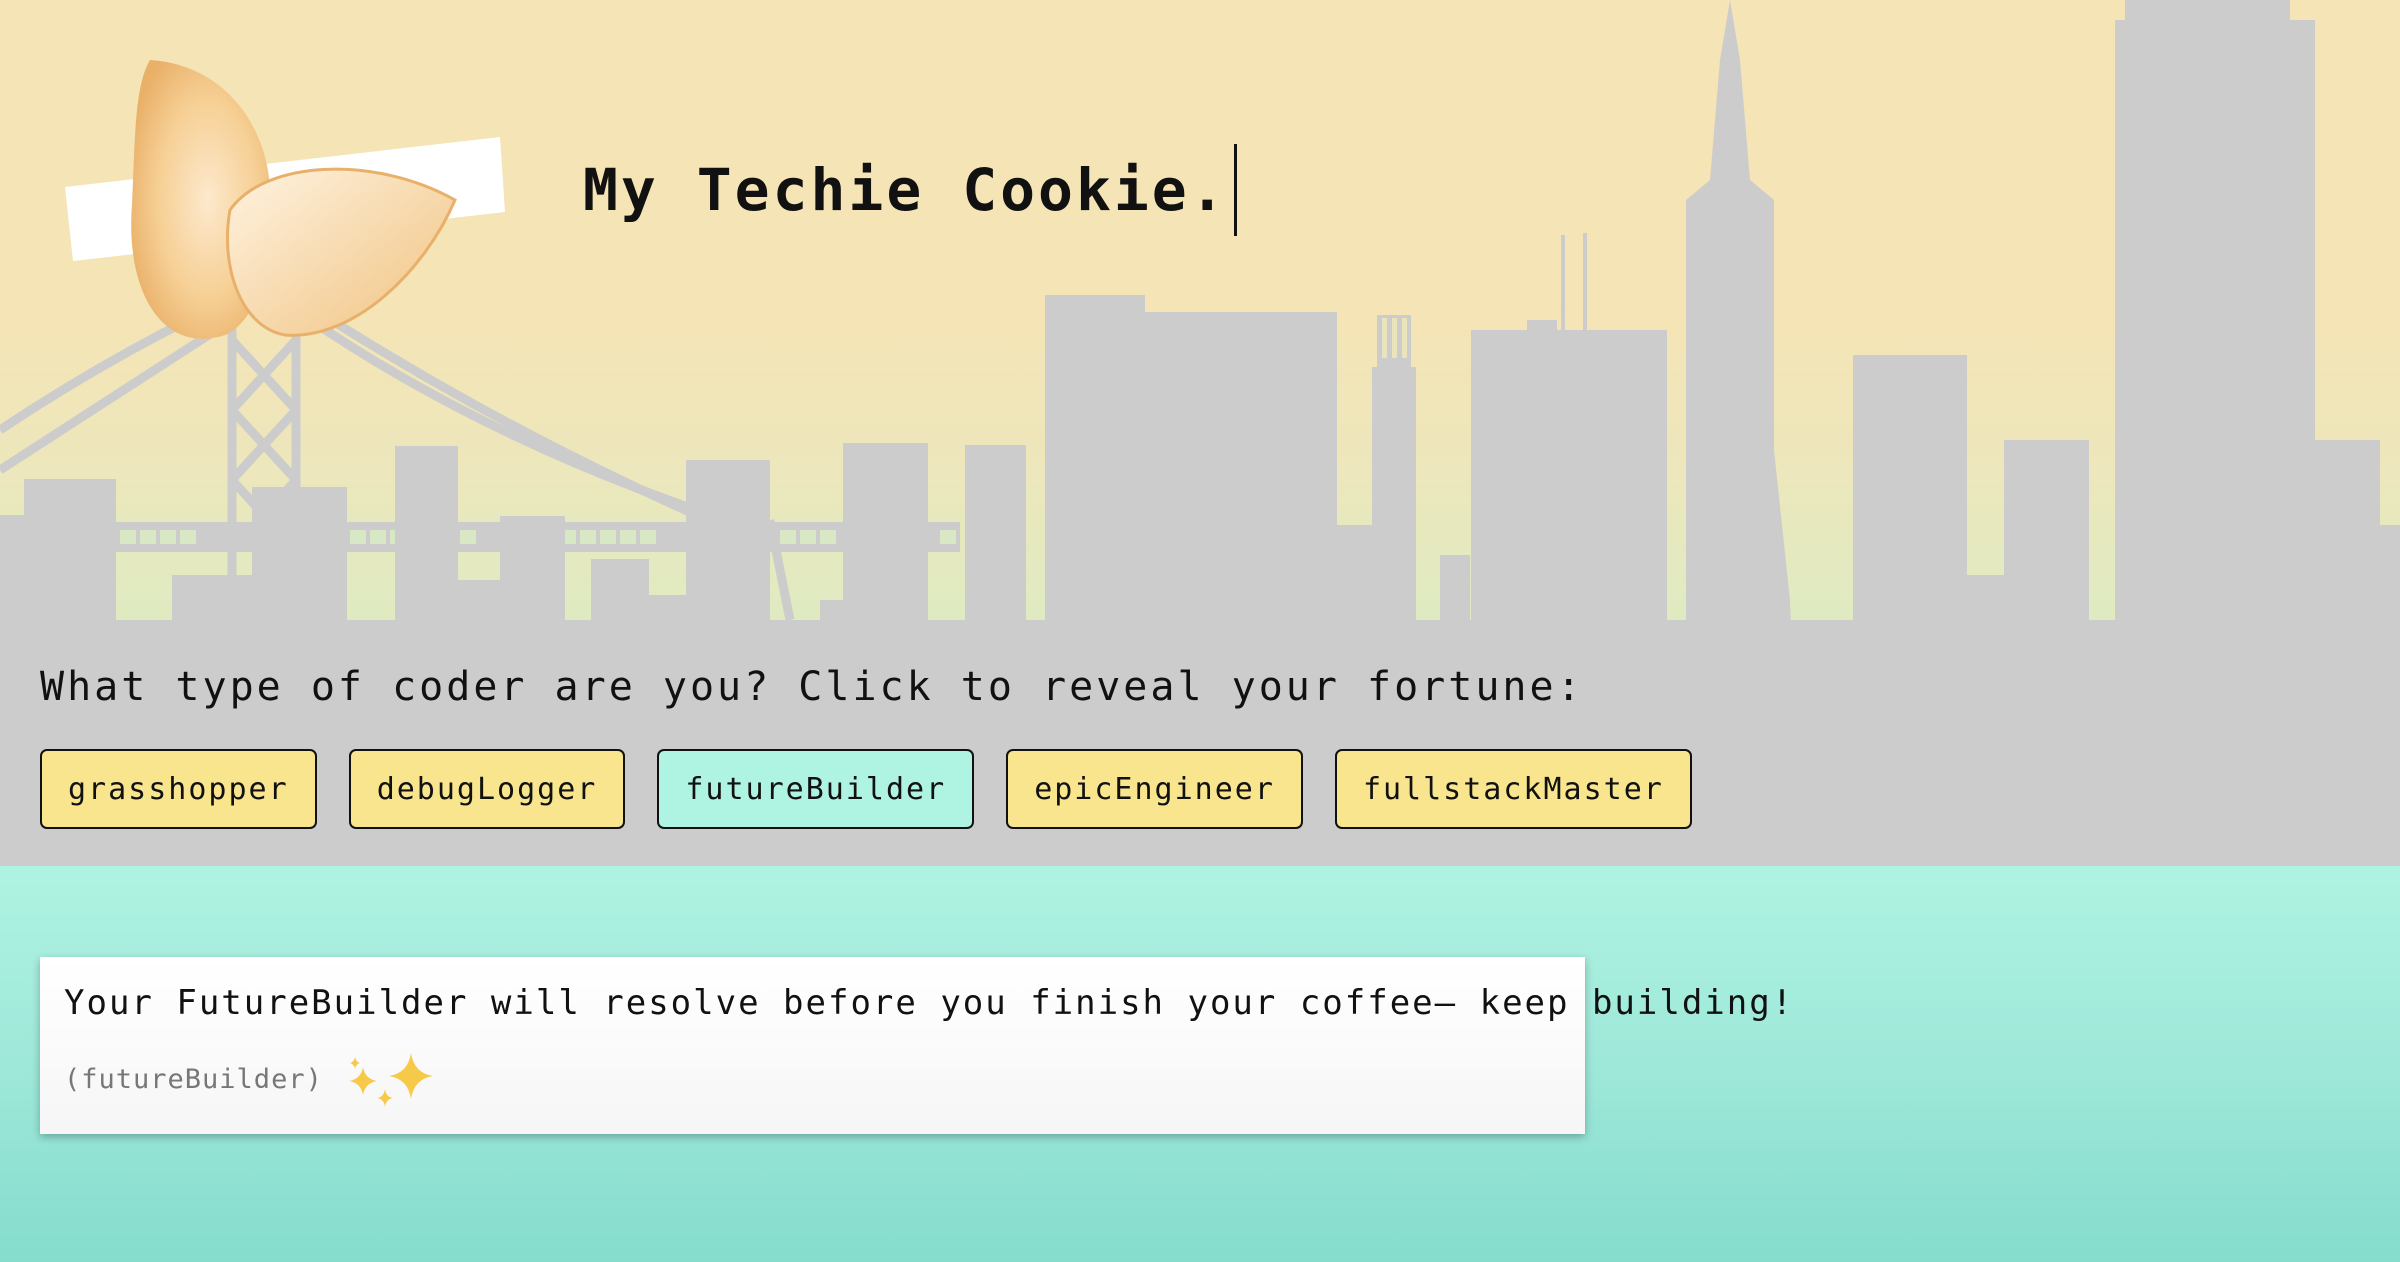 The image size is (2400, 1262). What do you see at coordinates (812, 1079) in the screenshot?
I see `fortune-meta: (futureBuilder)` at bounding box center [812, 1079].